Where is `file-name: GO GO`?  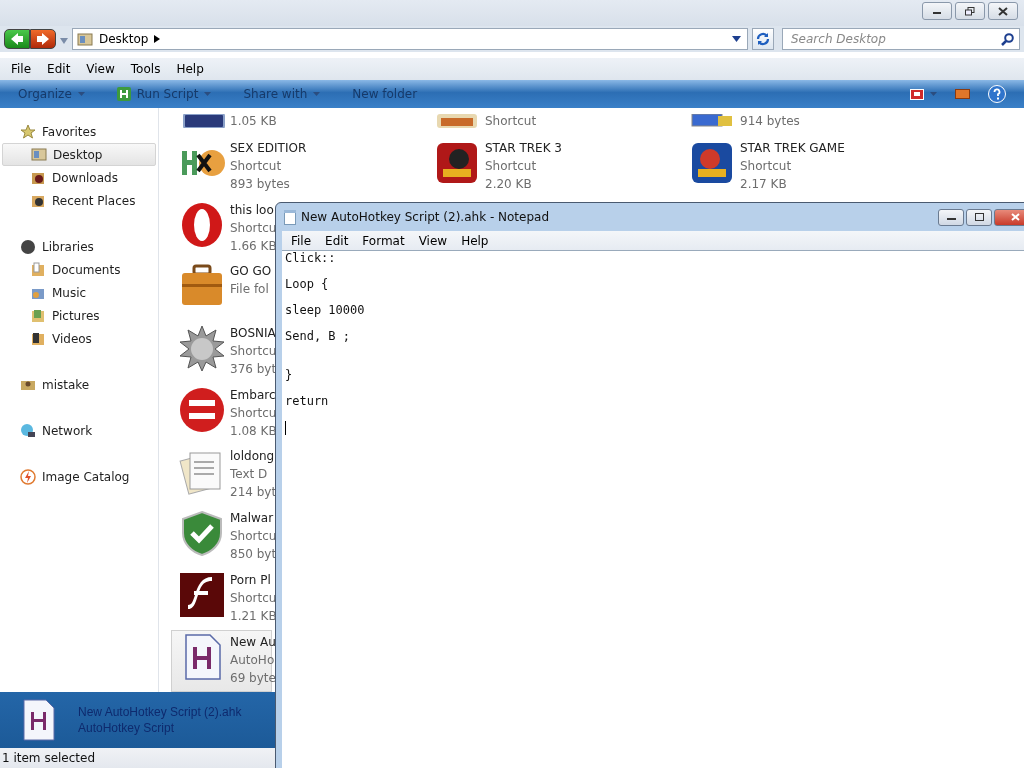 file-name: GO GO is located at coordinates (251, 272).